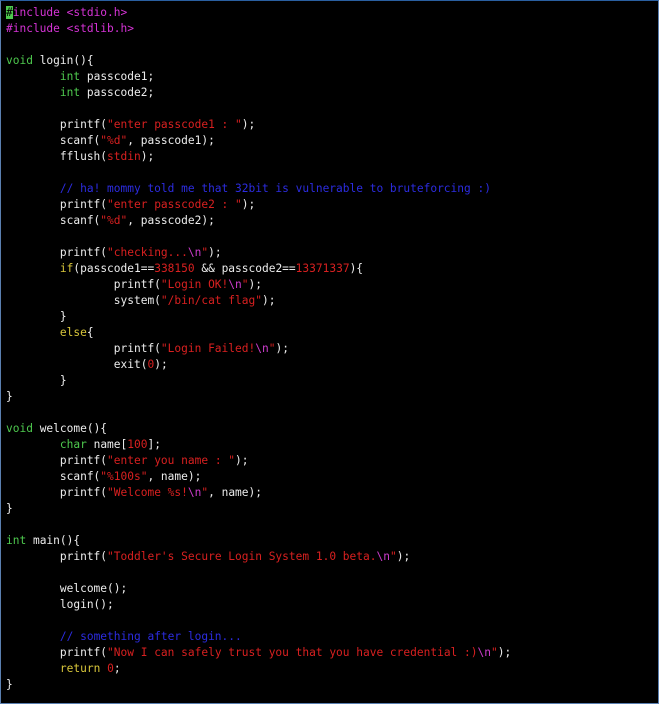 The image size is (659, 704). Describe the element at coordinates (73, 444) in the screenshot. I see `code-token: char` at that location.